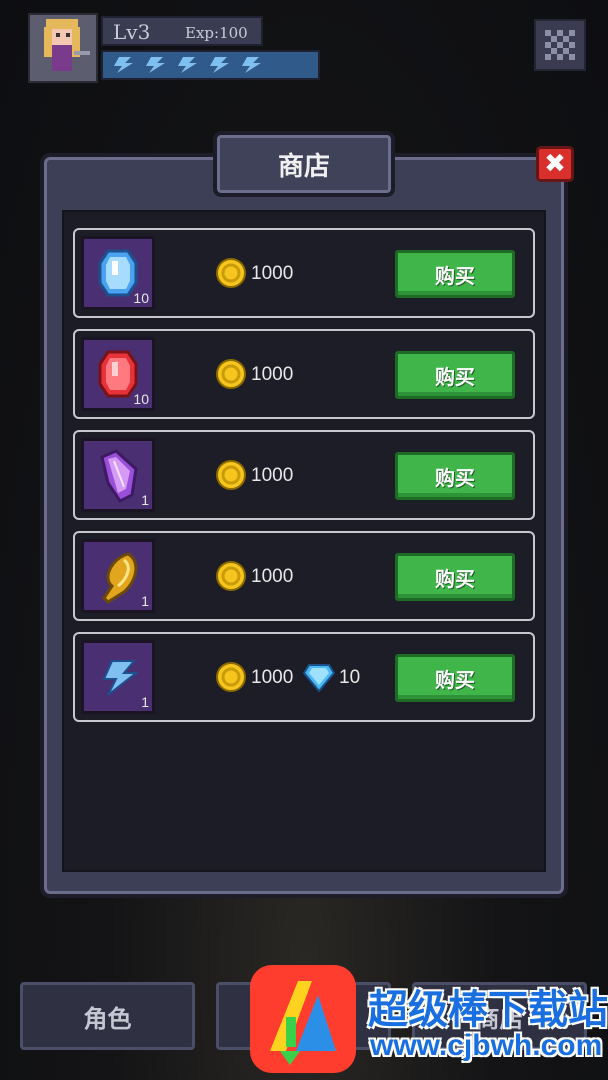 This screenshot has width=608, height=1080. I want to click on level-bar: Lv3 Exp:100, so click(182, 31).